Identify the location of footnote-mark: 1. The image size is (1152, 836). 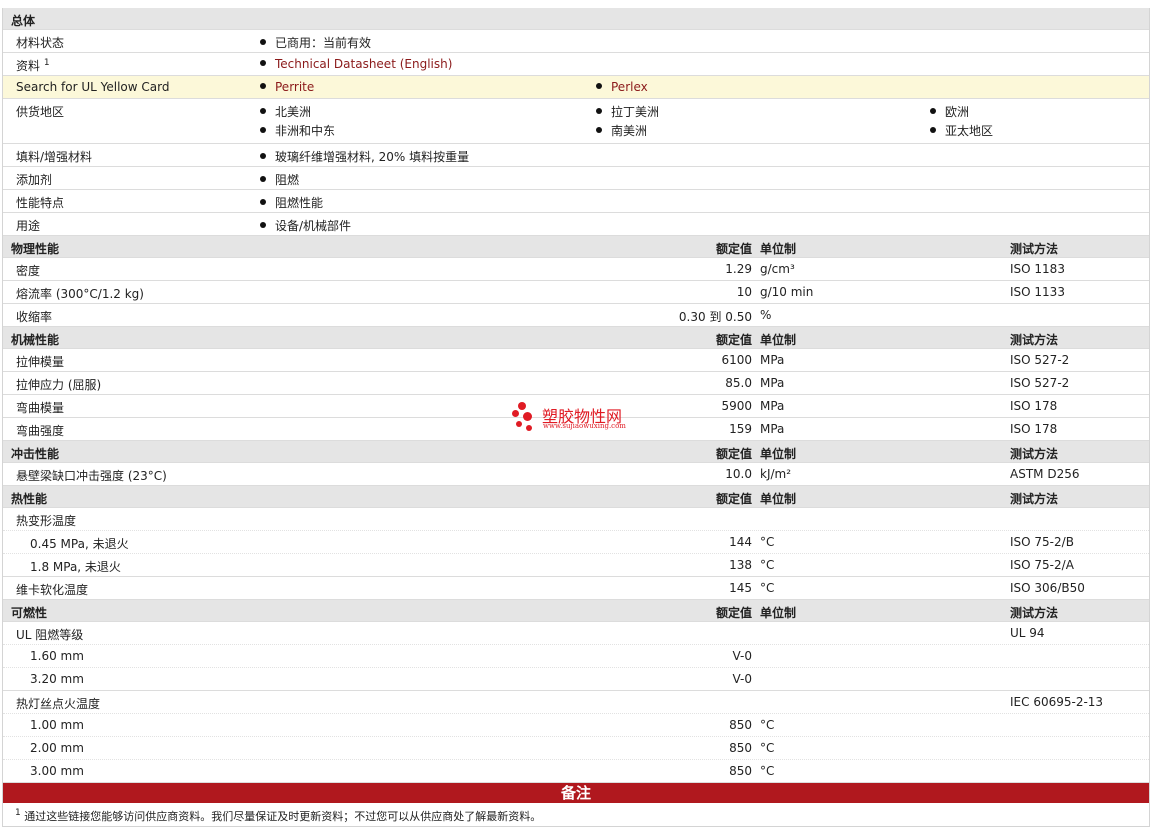
(18, 813).